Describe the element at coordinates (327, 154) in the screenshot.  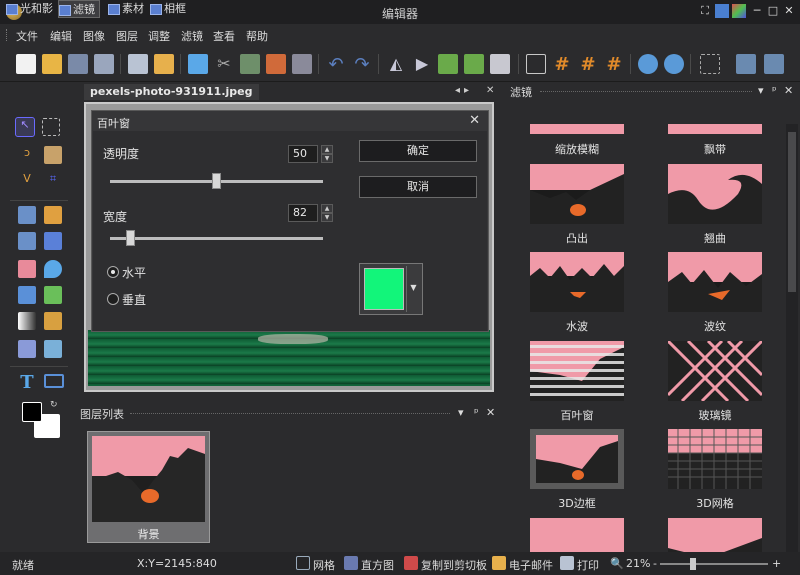
I see `opacity-stepper: ▲ ▼` at that location.